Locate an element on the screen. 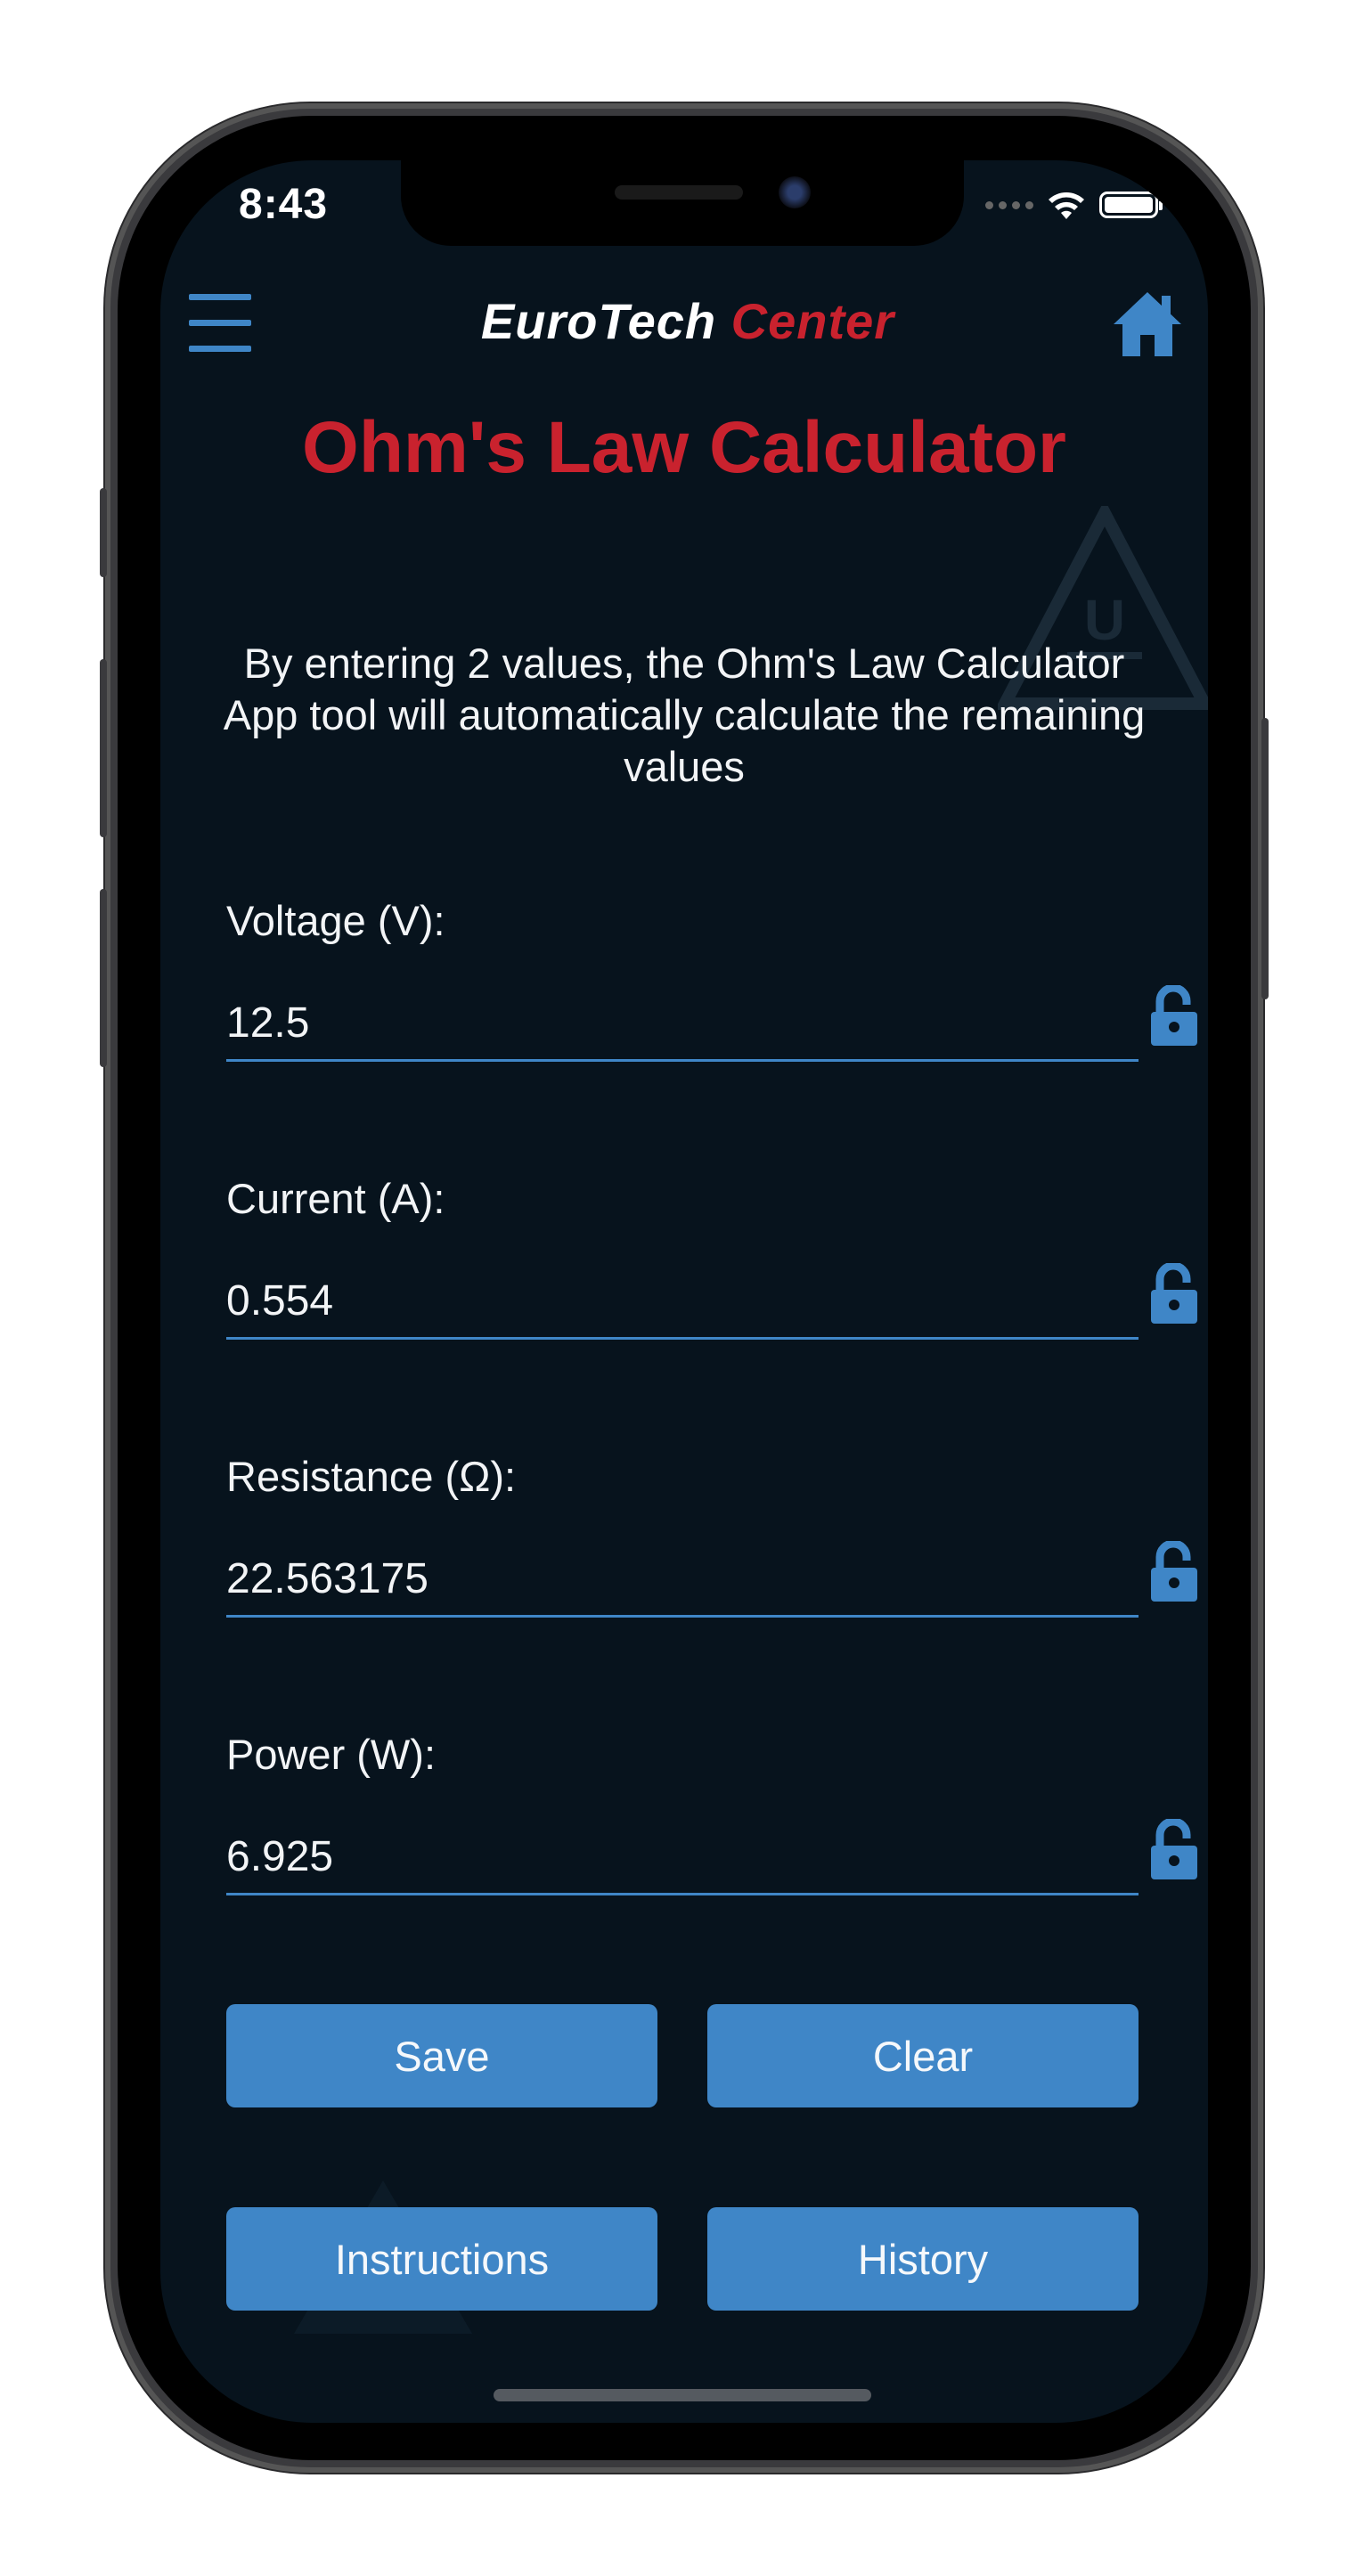  resistance-lock-icon is located at coordinates (1174, 1572).